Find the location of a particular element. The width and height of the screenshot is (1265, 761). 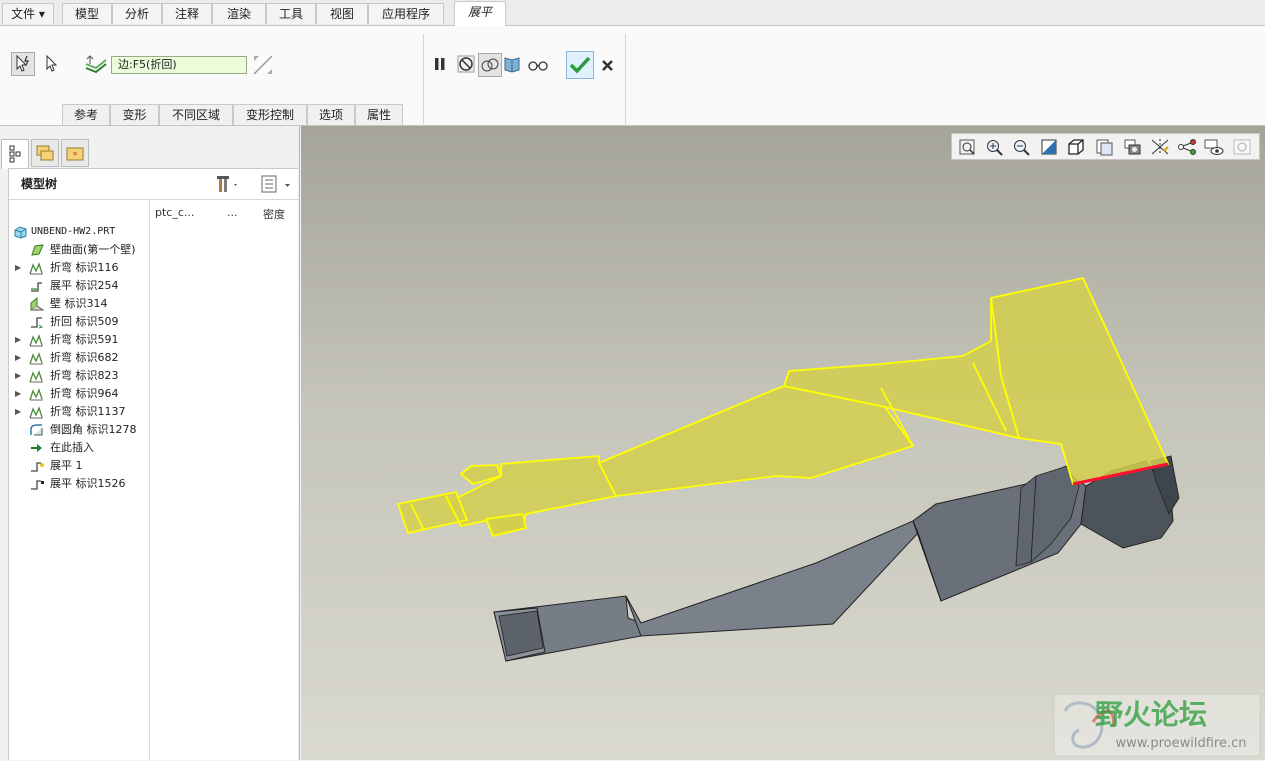

tree-item: ▶ 折弯 标识1137 is located at coordinates (78, 412).